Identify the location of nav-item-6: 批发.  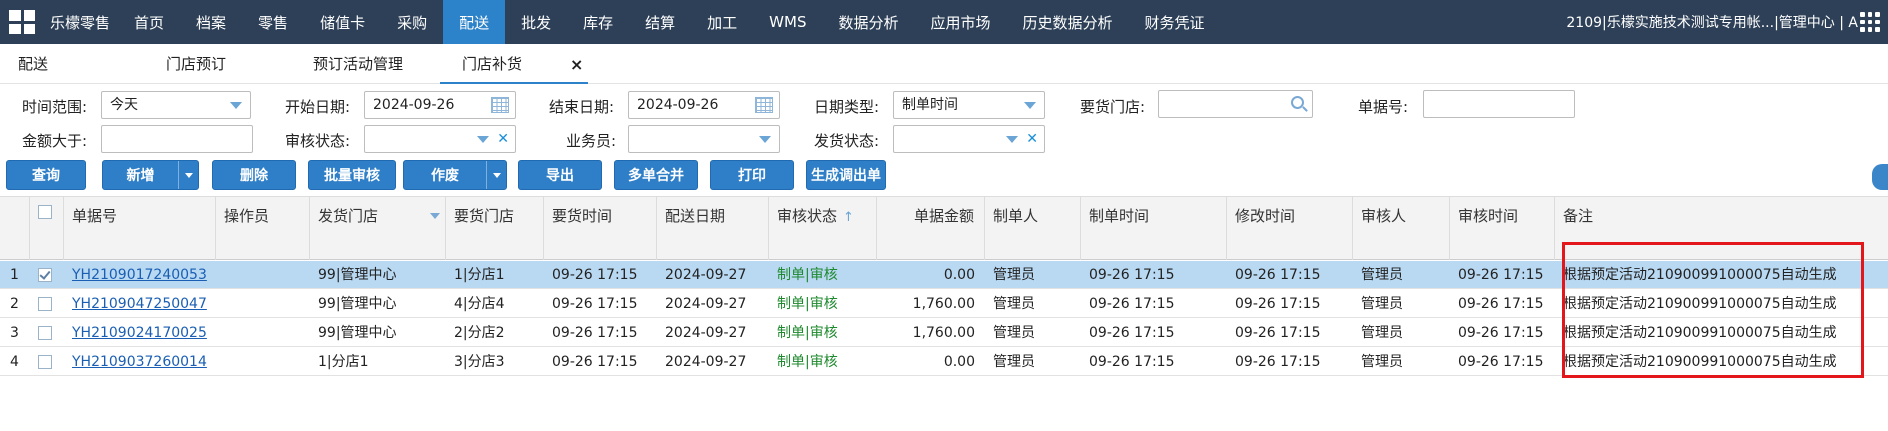
(536, 22).